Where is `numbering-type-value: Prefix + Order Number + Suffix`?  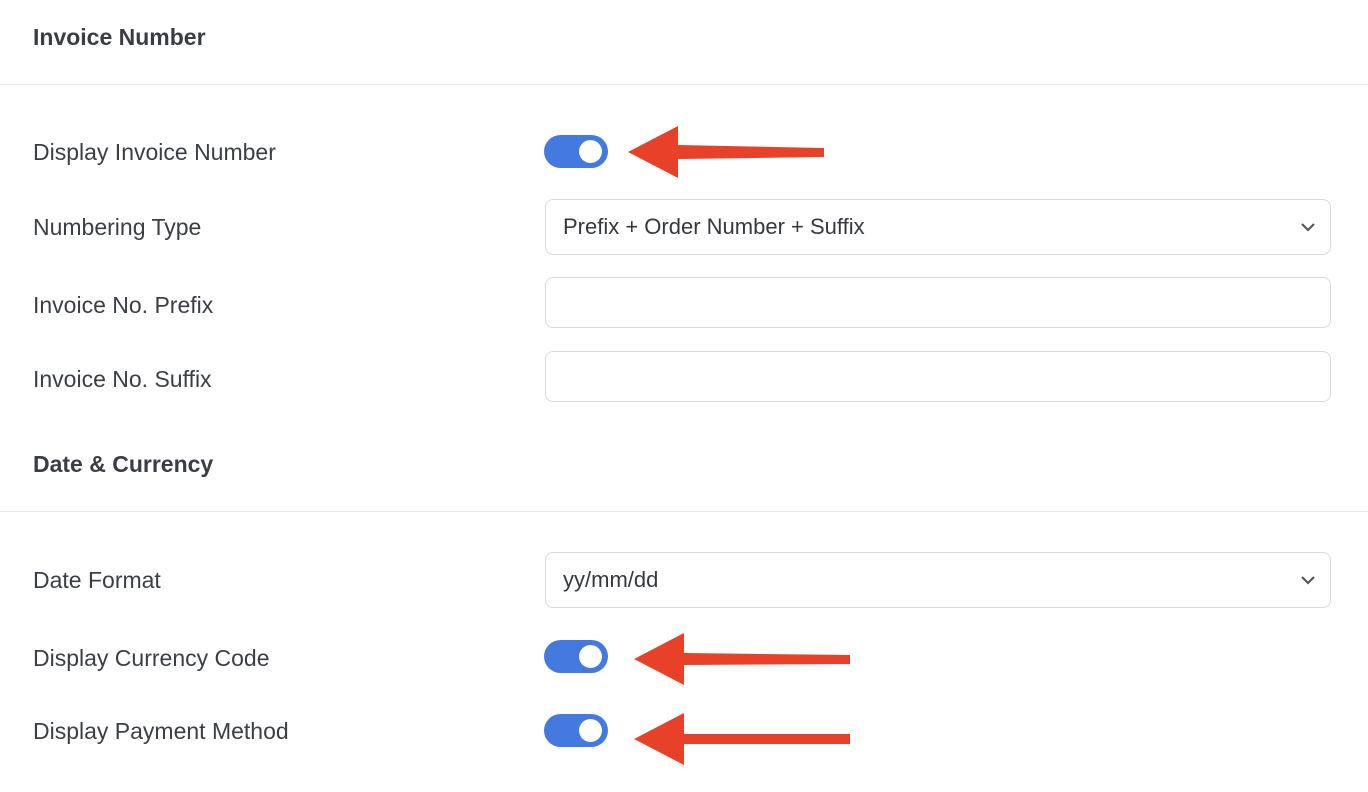 numbering-type-value: Prefix + Order Number + Suffix is located at coordinates (714, 226).